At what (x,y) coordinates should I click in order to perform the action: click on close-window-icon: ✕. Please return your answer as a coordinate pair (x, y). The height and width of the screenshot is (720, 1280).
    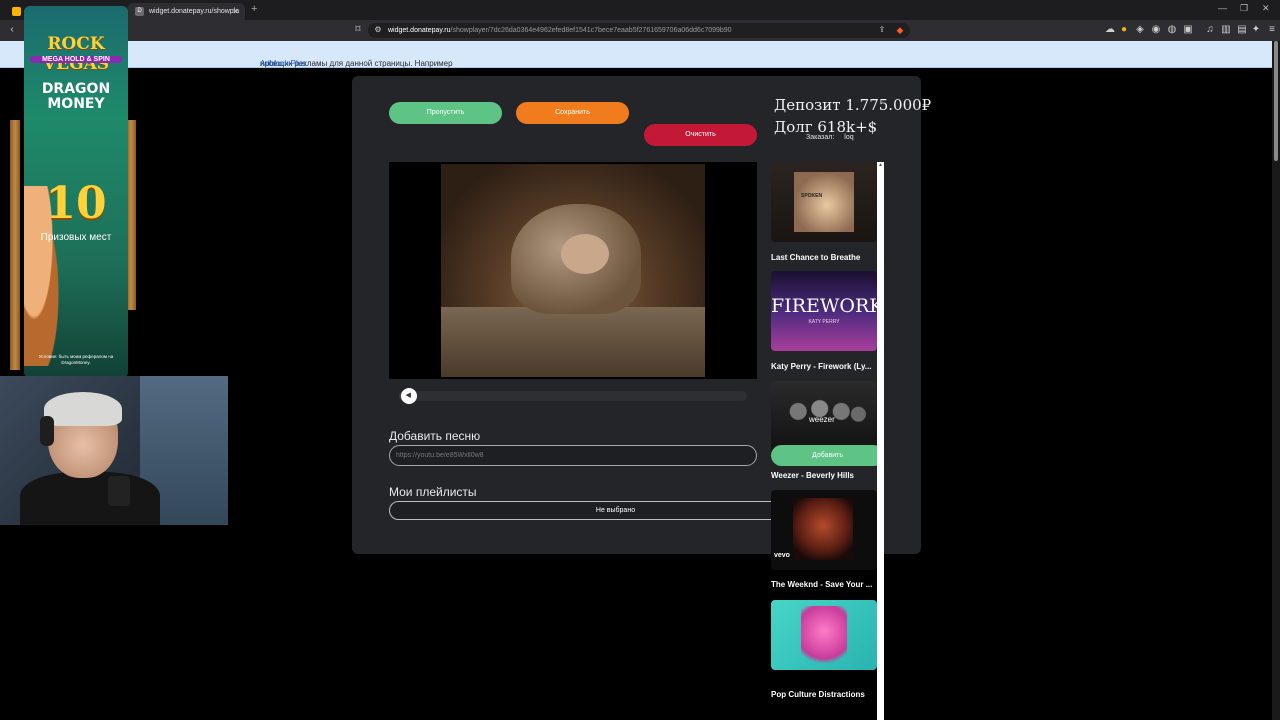
    Looking at the image, I should click on (1266, 8).